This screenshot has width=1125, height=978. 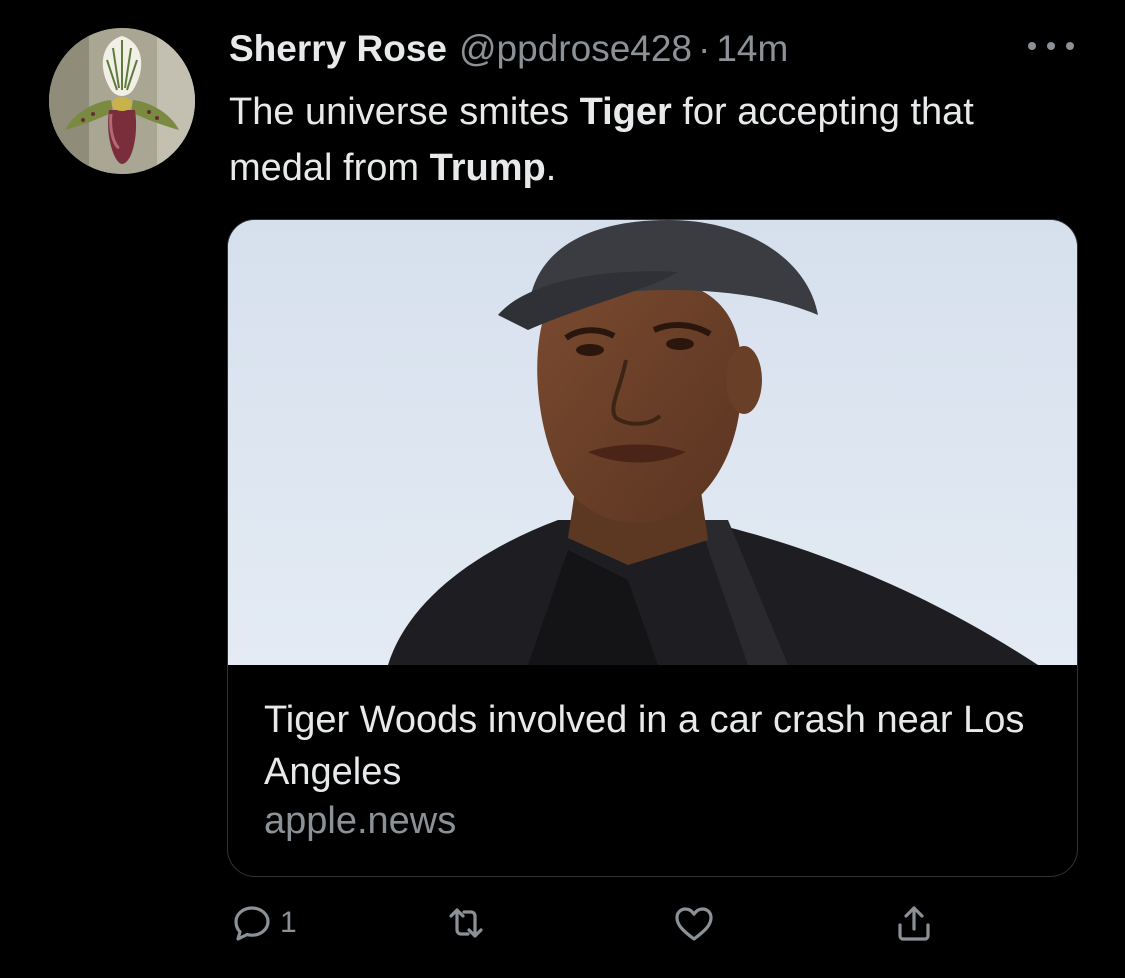 What do you see at coordinates (575, 49) in the screenshot?
I see `author-handle: @ppdrose428` at bounding box center [575, 49].